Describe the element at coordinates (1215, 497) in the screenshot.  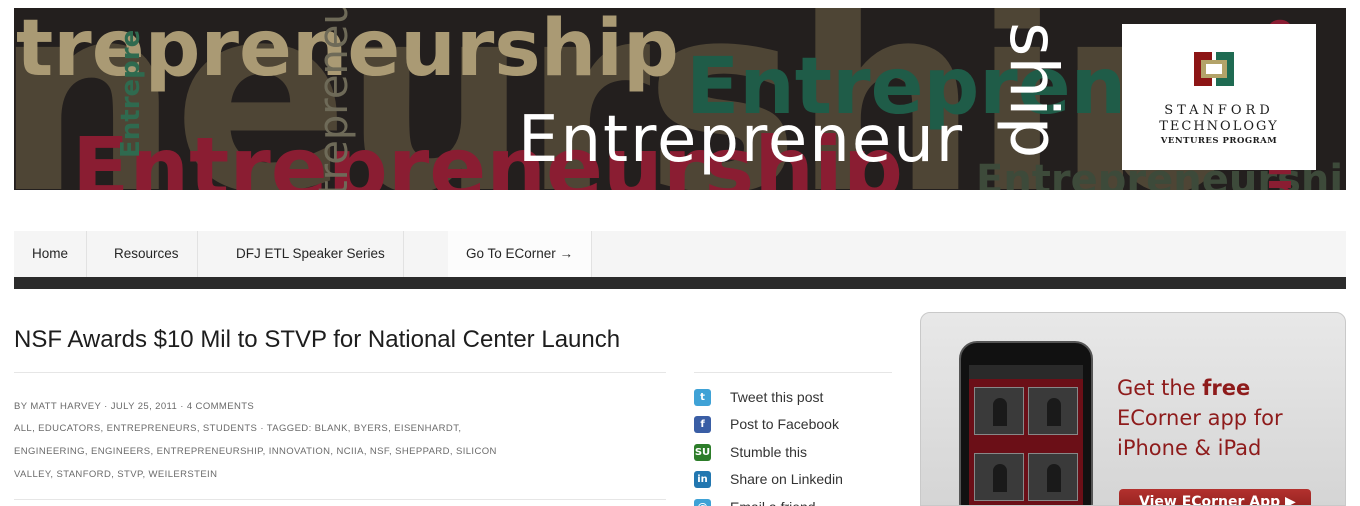
I see `view-ecorner-app-button: View ECorner App ▶` at that location.